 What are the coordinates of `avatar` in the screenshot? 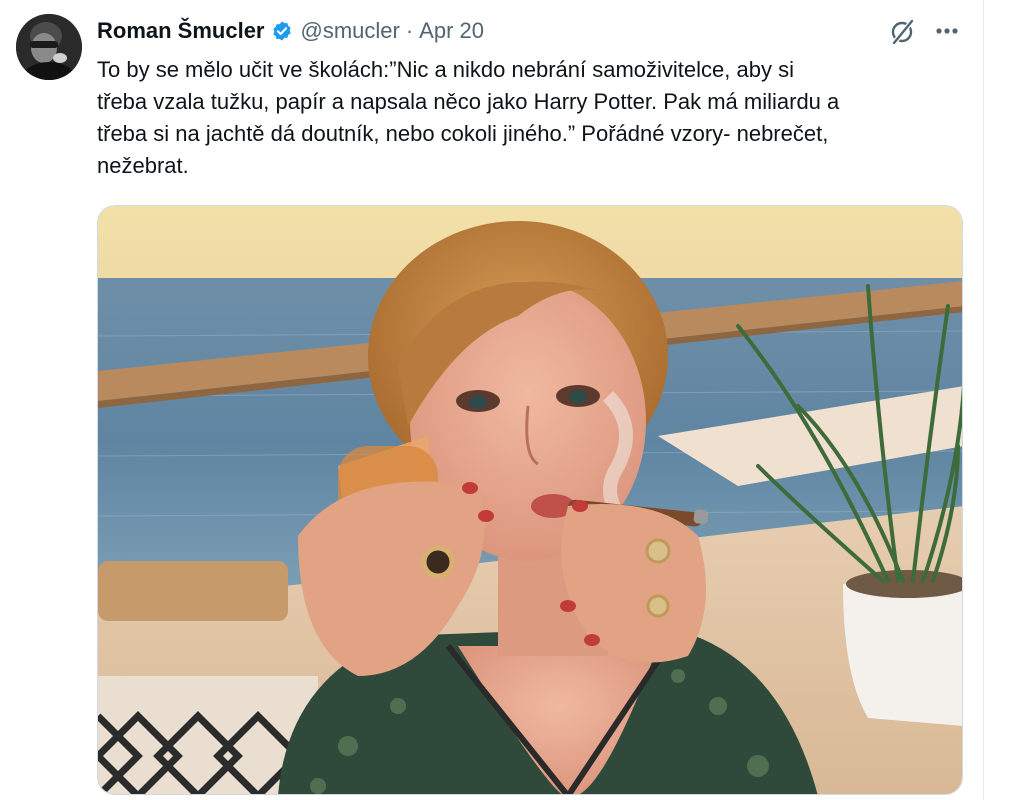 It's located at (49, 47).